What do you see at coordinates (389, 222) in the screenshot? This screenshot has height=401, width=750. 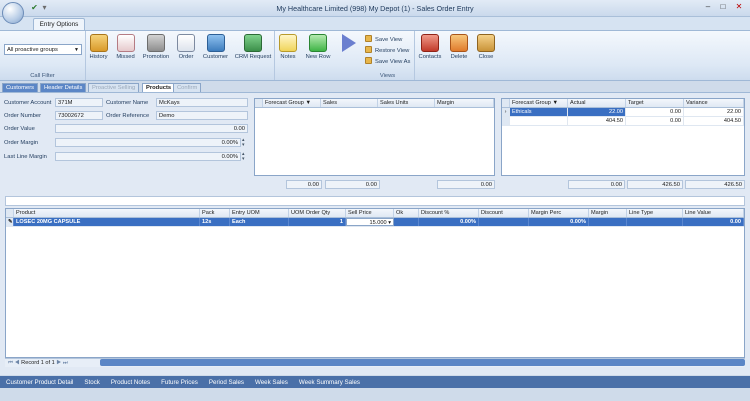 I see `chevron-down-icon: ▾` at bounding box center [389, 222].